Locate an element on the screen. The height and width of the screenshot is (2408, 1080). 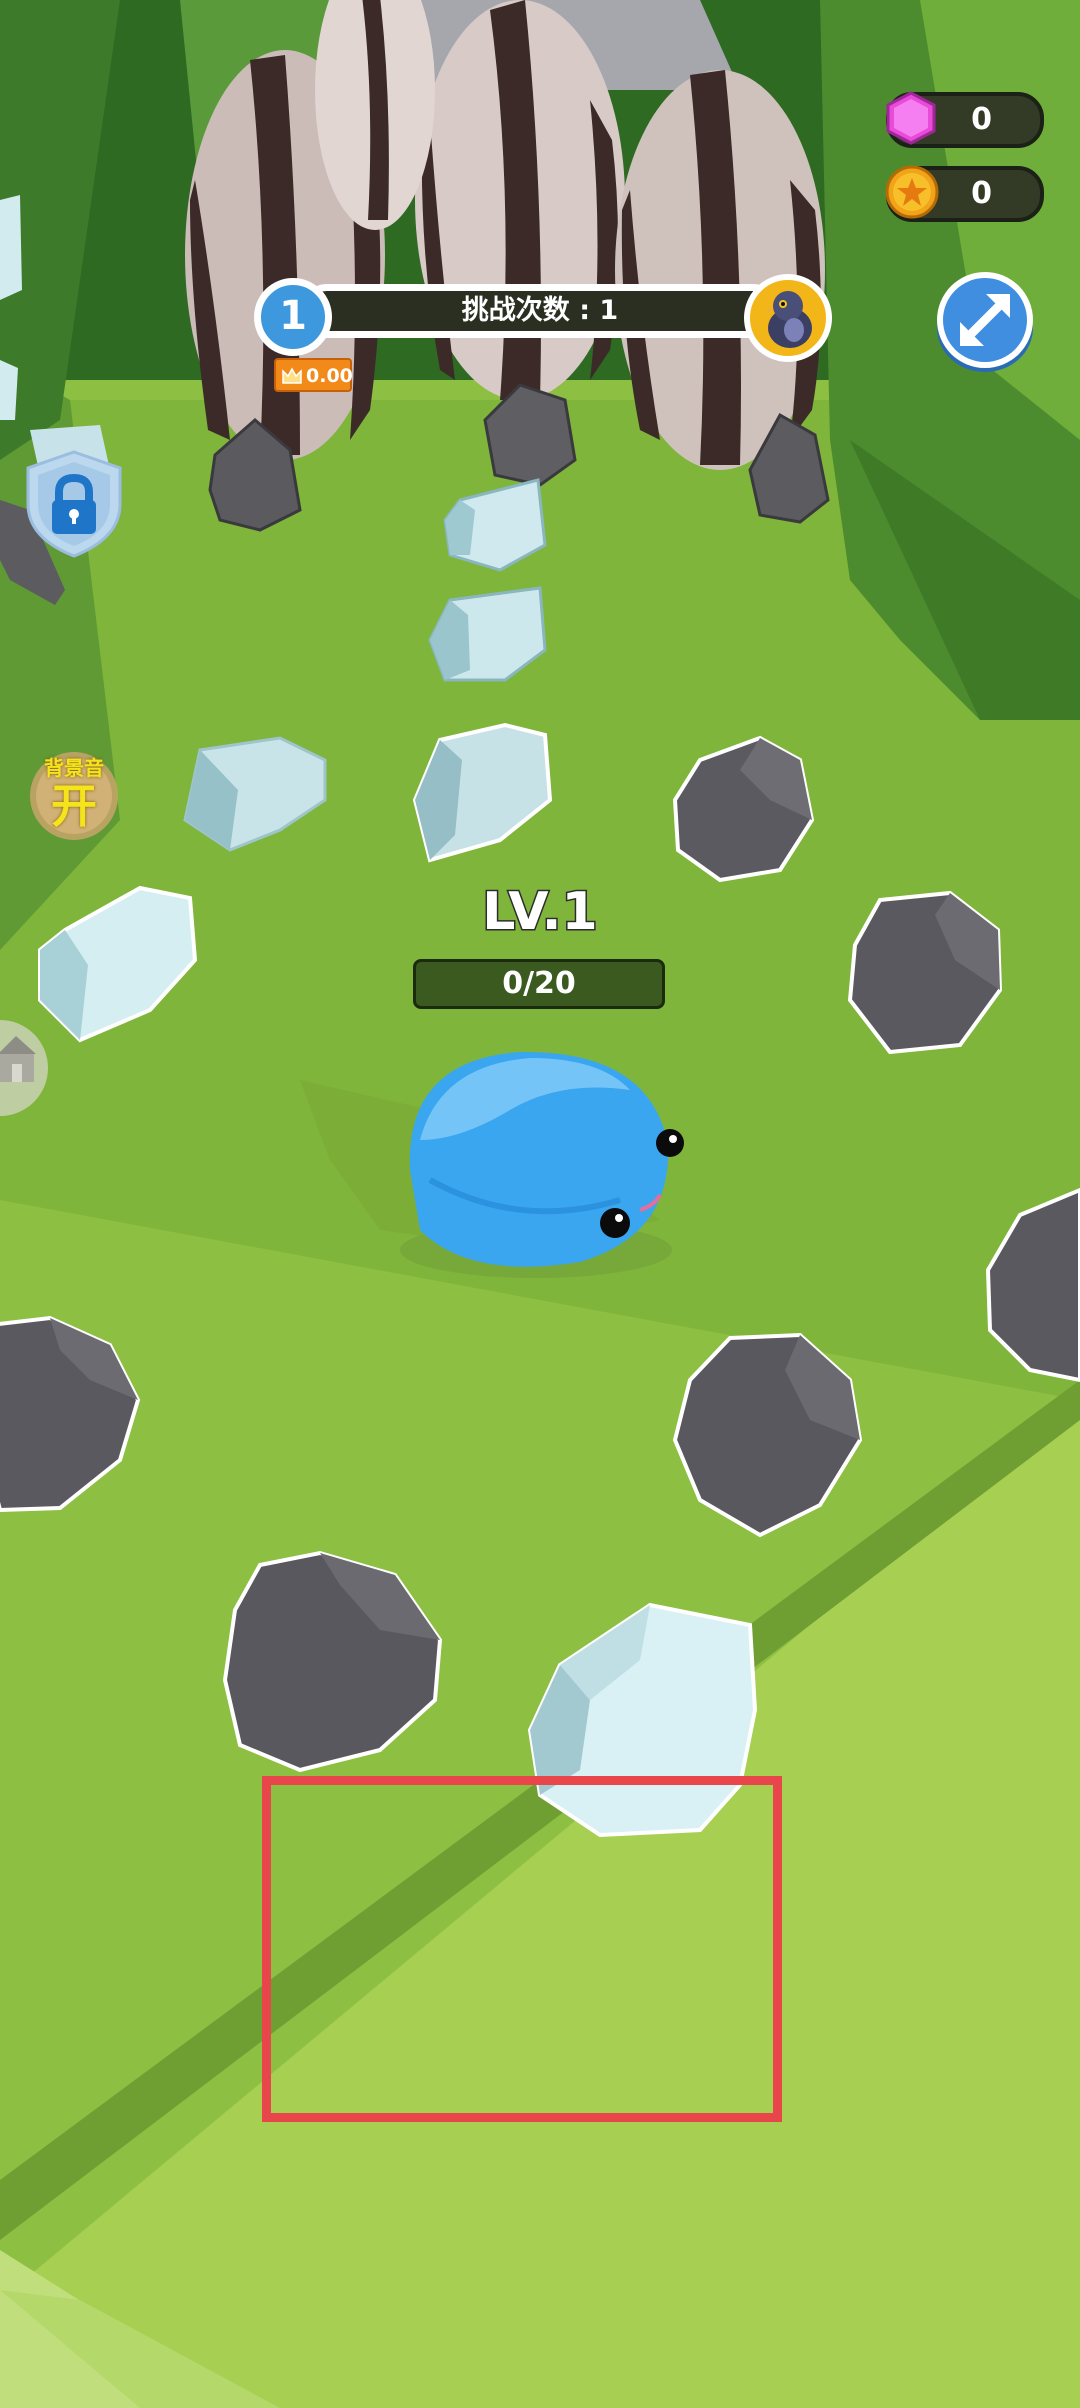
score-badge: 0.00 is located at coordinates (313, 375).